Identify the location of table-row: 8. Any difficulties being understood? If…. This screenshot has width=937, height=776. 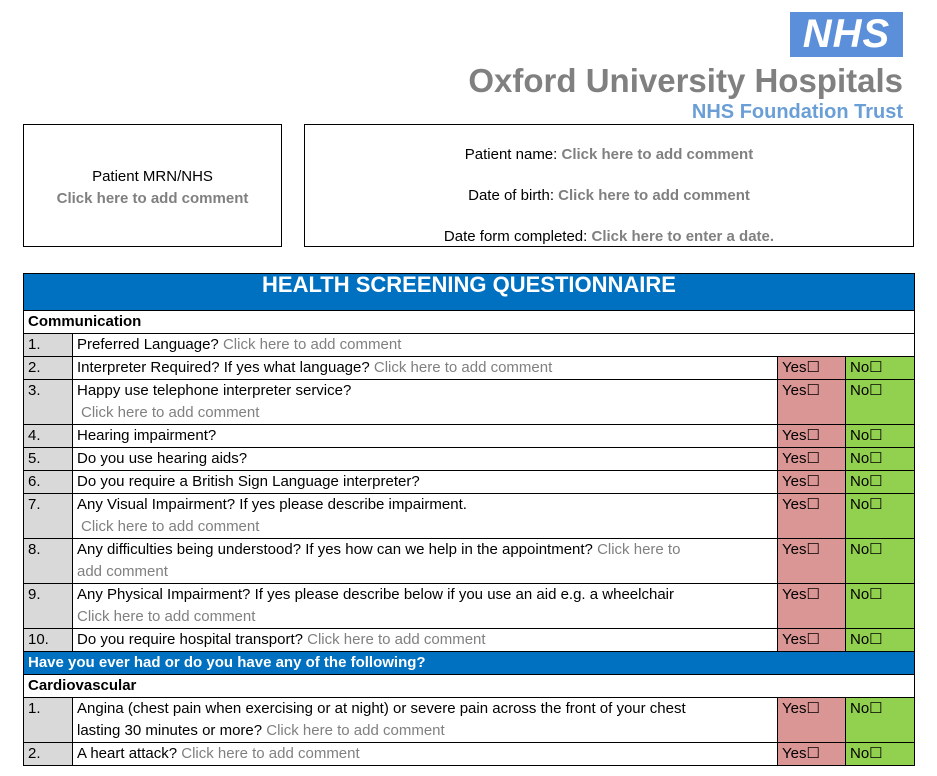
(469, 561).